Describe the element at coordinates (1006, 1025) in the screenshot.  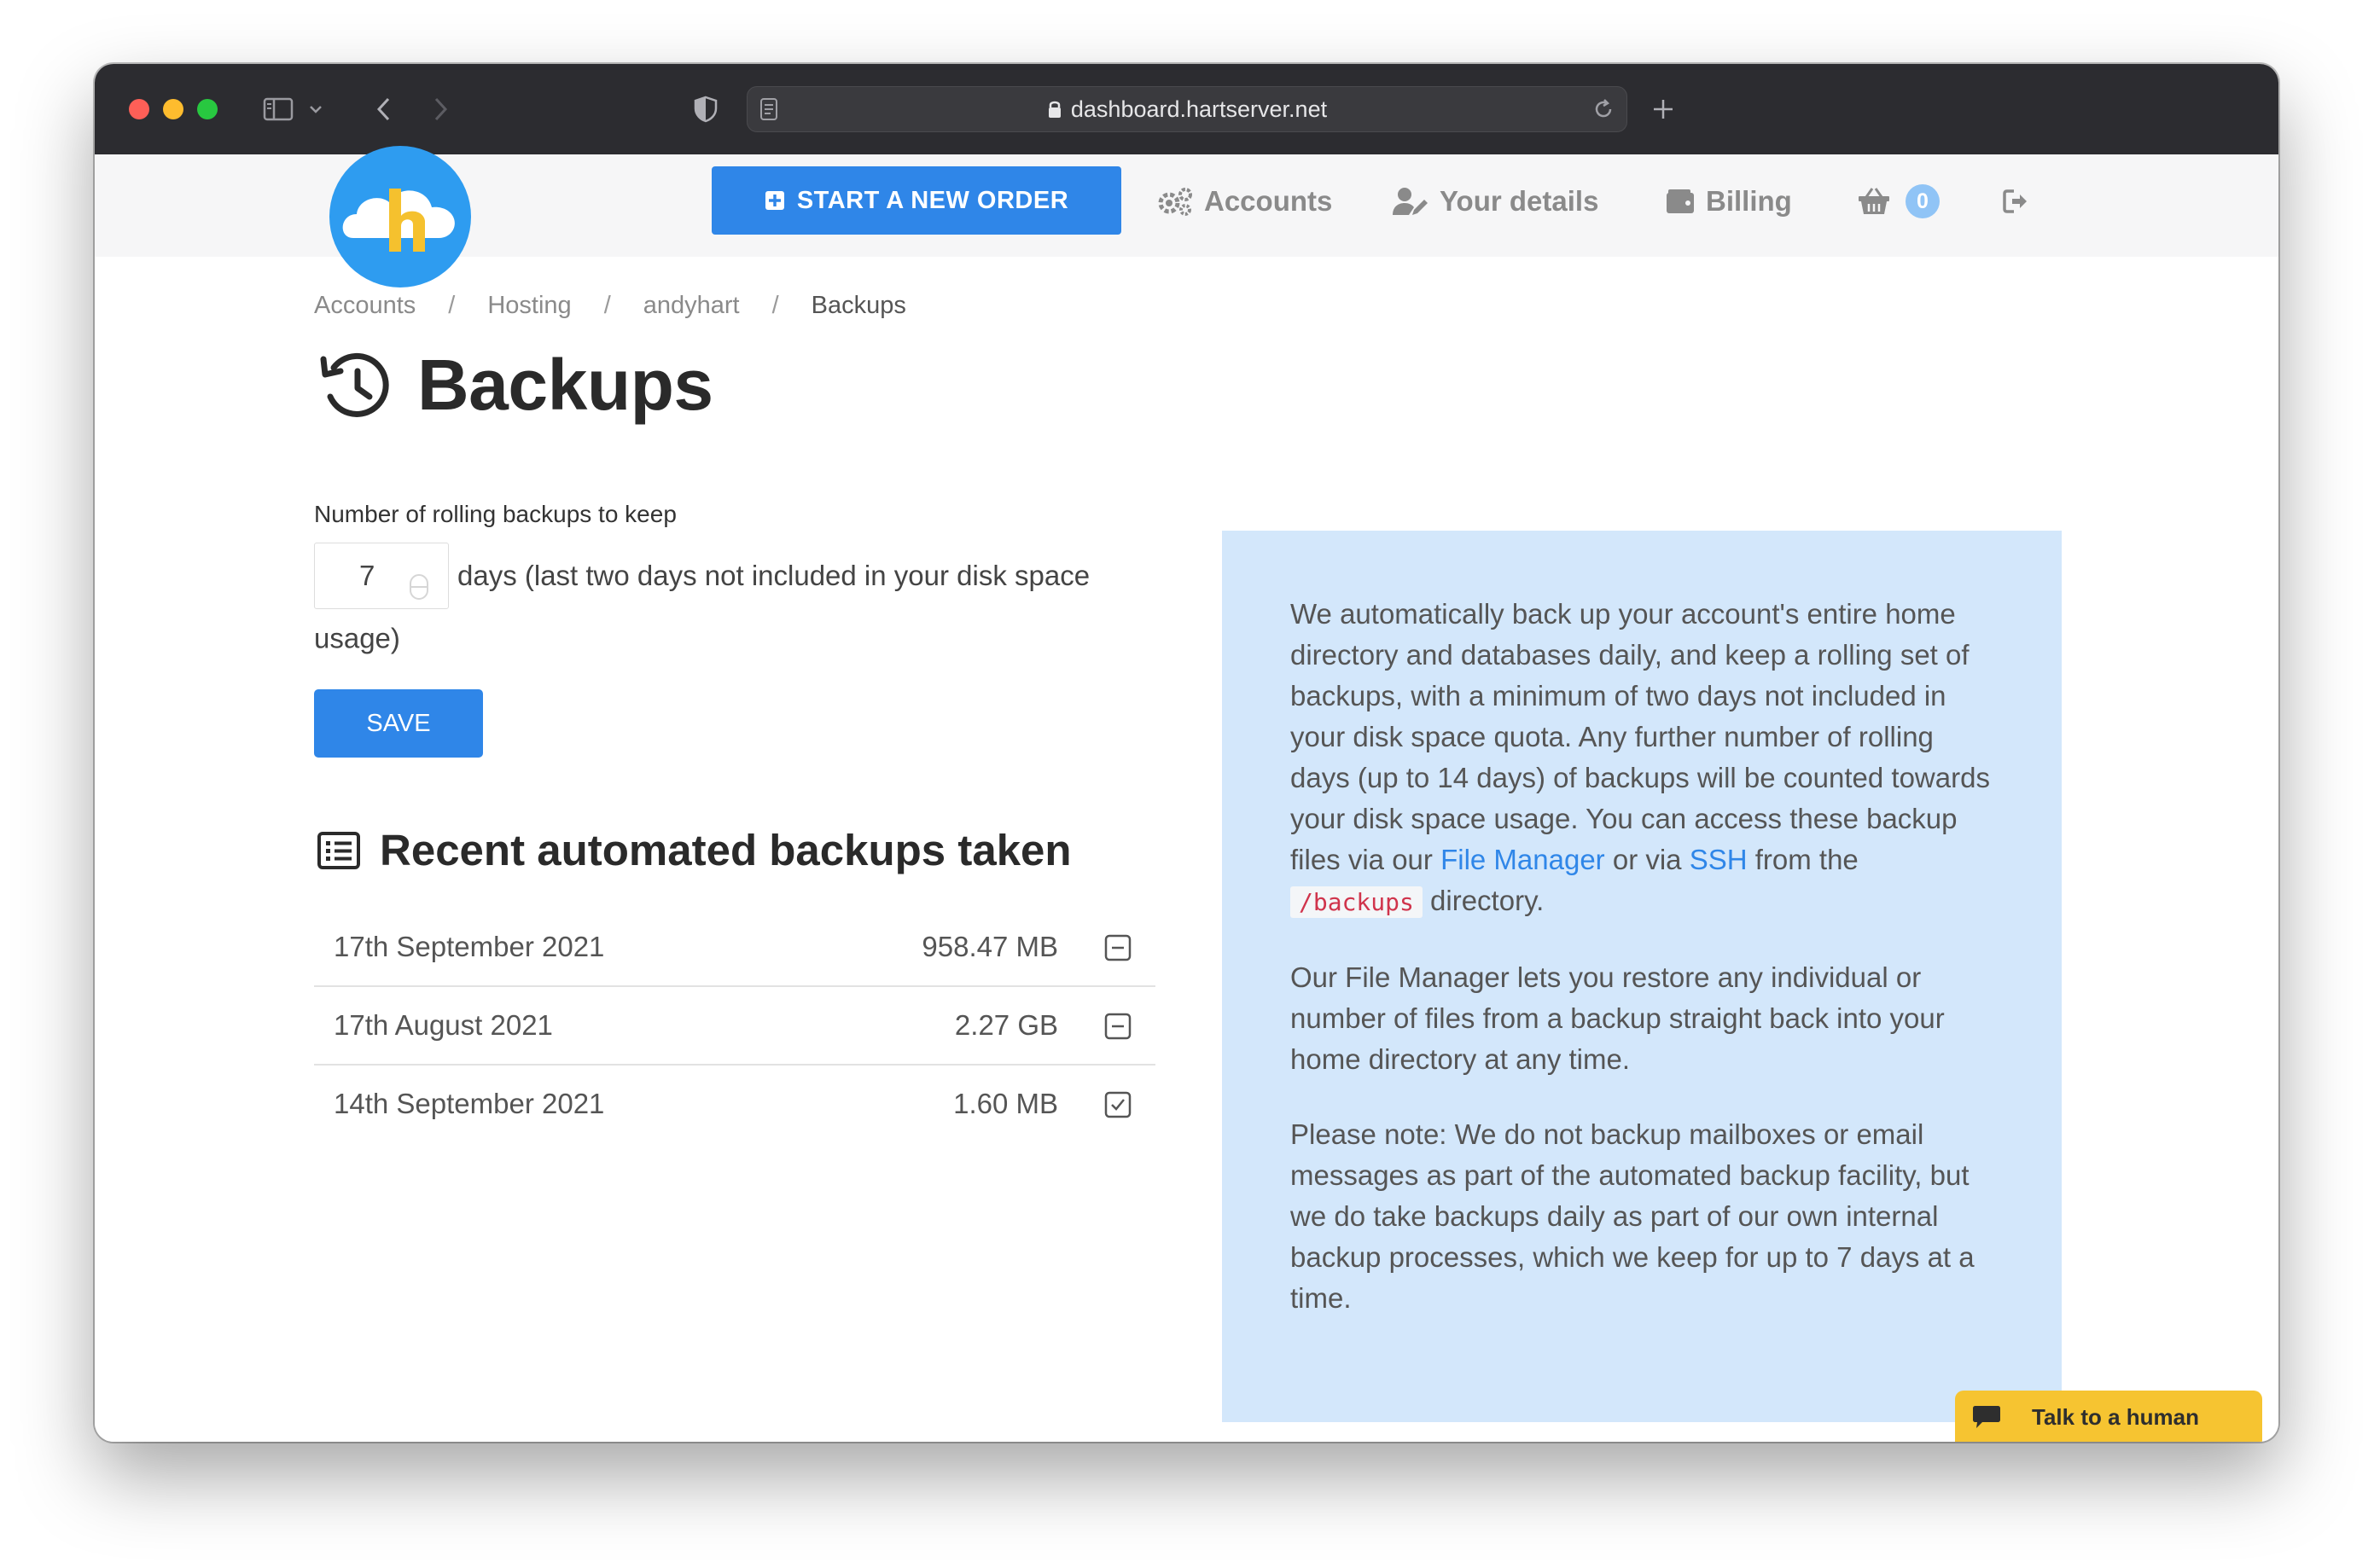
I see `backup-size: 2.27 GB` at that location.